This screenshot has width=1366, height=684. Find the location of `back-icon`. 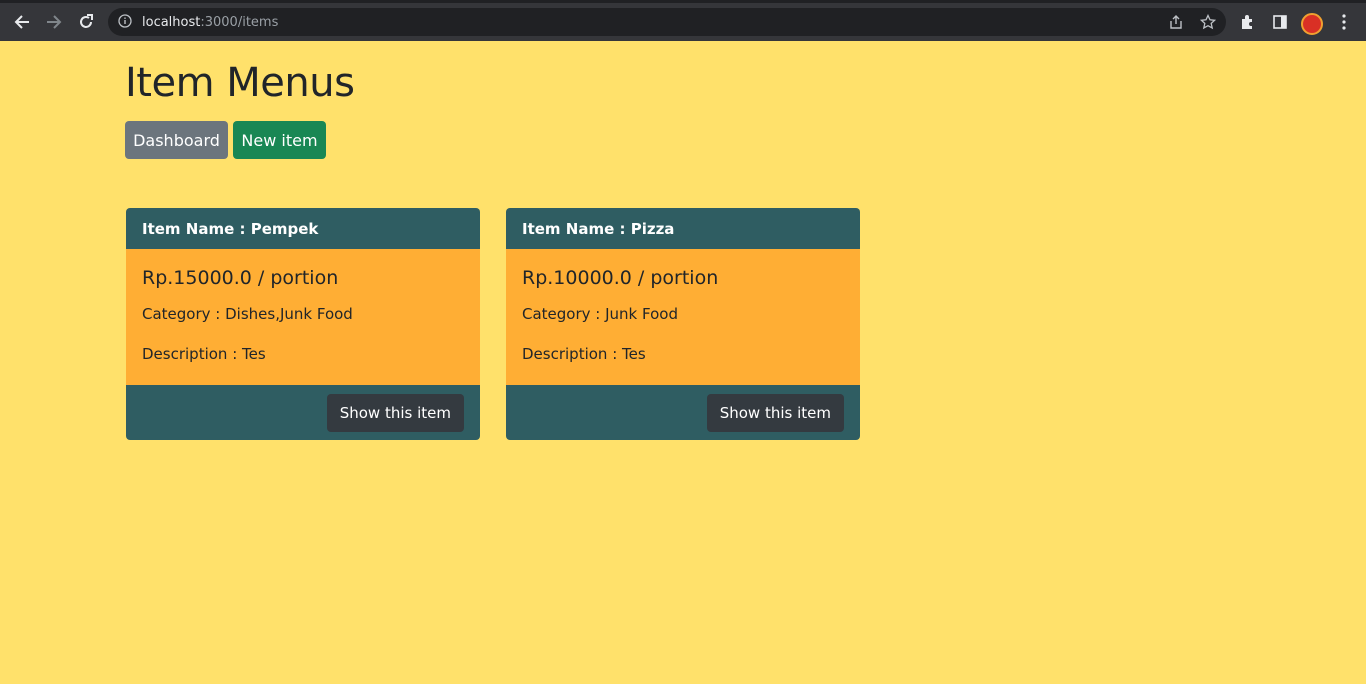

back-icon is located at coordinates (22, 22).